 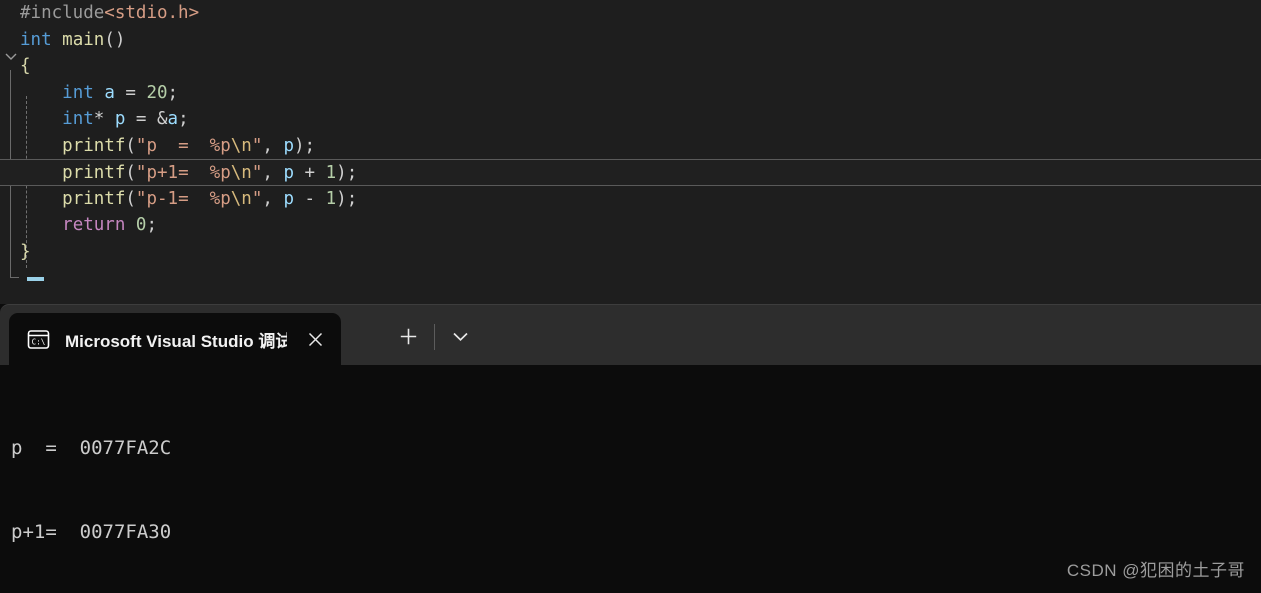 I want to click on collapse-chevron-icon, so click(x=11, y=56).